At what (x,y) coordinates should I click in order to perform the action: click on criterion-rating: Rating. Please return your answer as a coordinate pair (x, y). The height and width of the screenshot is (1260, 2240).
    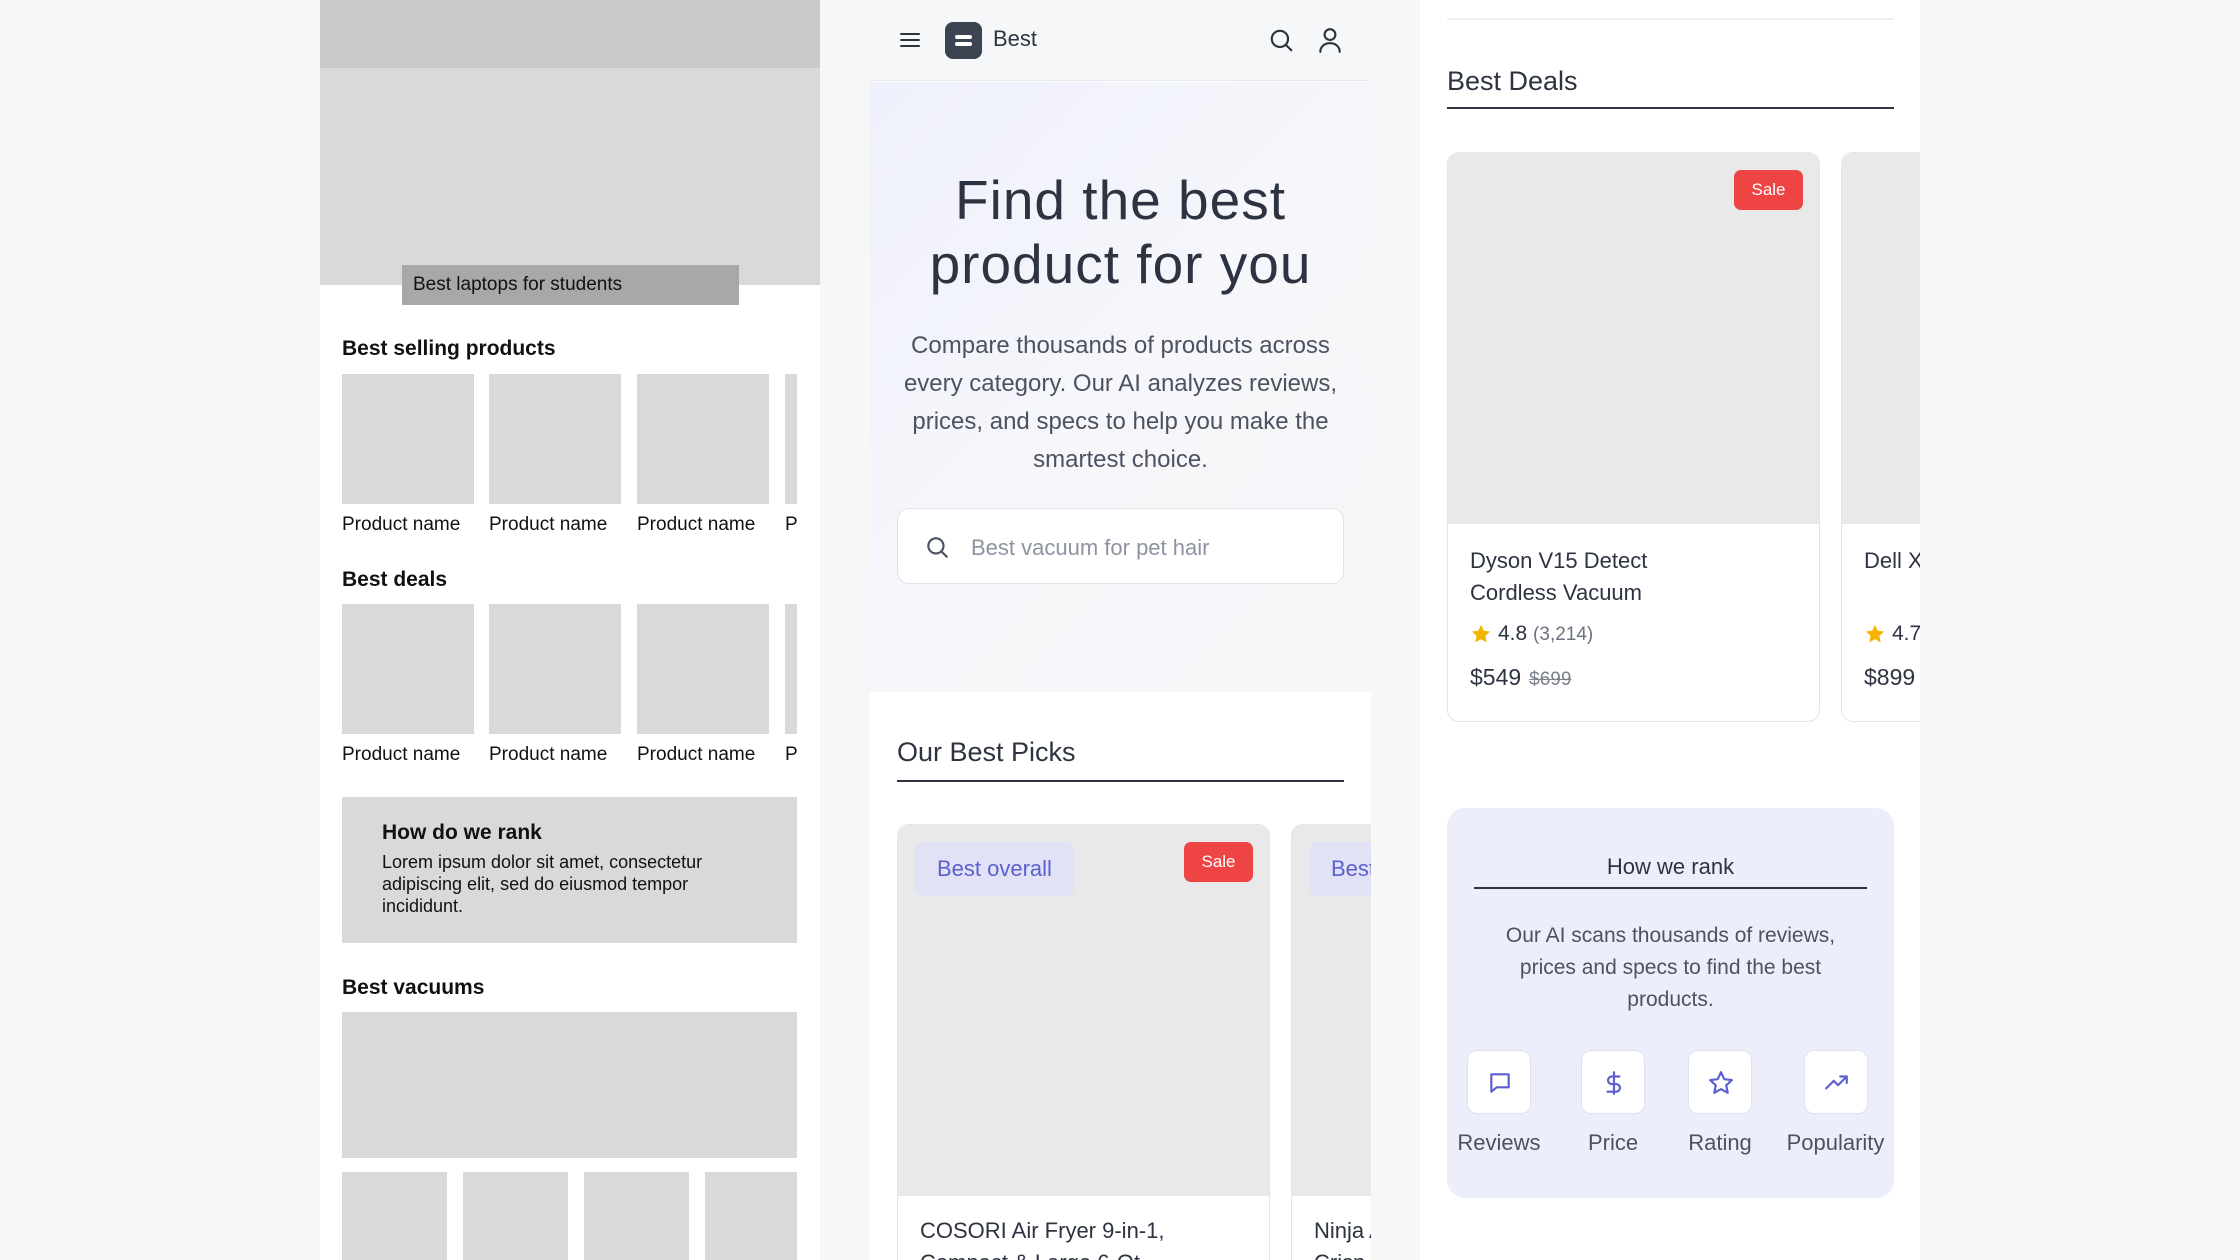
    Looking at the image, I should click on (1720, 1103).